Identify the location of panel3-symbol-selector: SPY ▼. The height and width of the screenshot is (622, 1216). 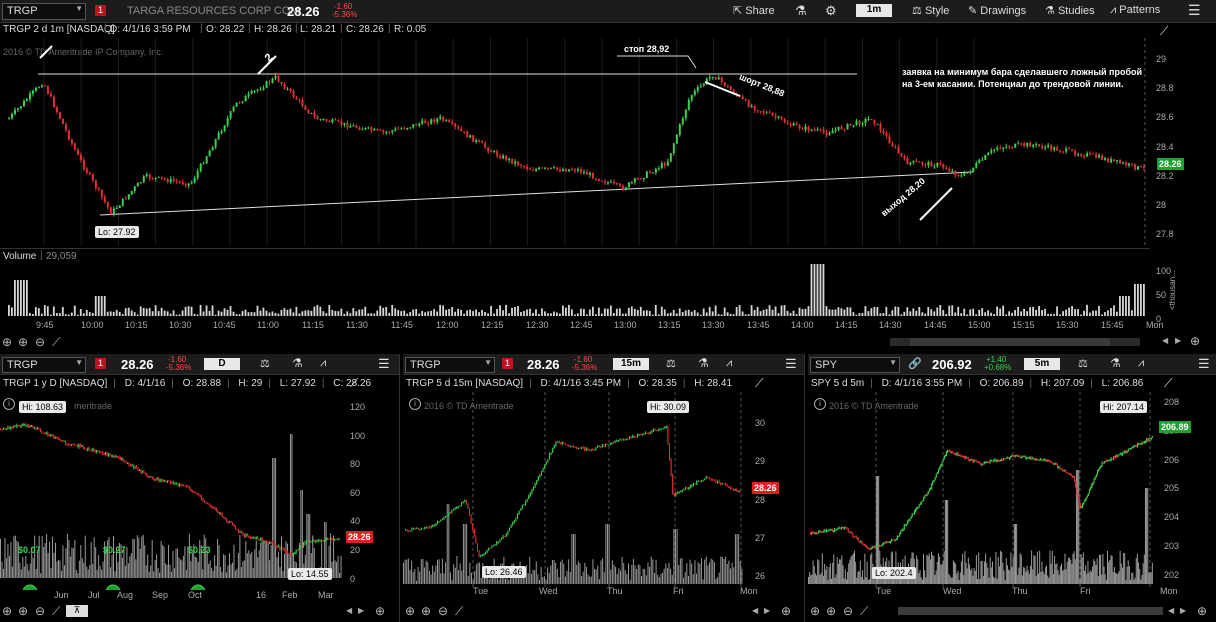
(855, 365).